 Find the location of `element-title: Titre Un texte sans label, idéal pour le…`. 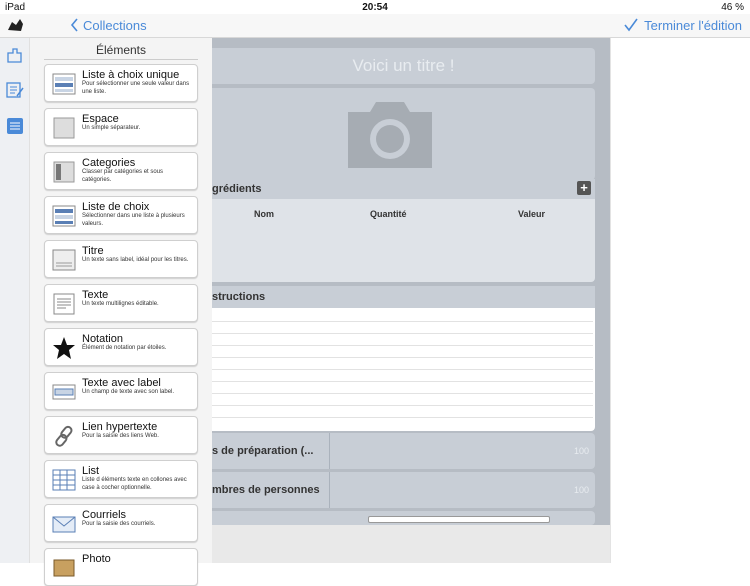

element-title: Titre Un texte sans label, idéal pour le… is located at coordinates (121, 259).